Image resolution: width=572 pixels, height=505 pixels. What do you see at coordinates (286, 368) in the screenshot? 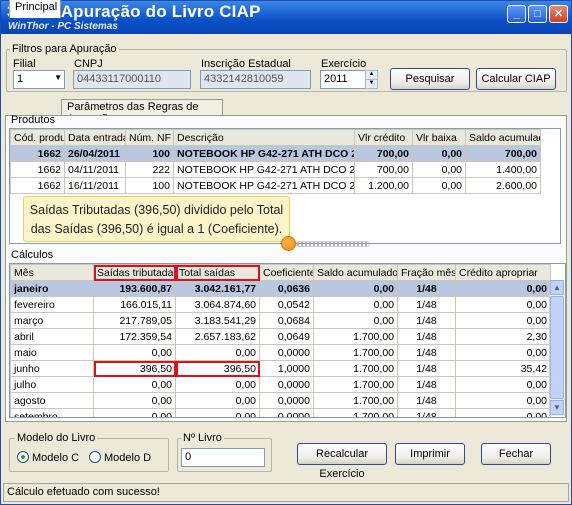
I see `cell: 1,0000` at bounding box center [286, 368].